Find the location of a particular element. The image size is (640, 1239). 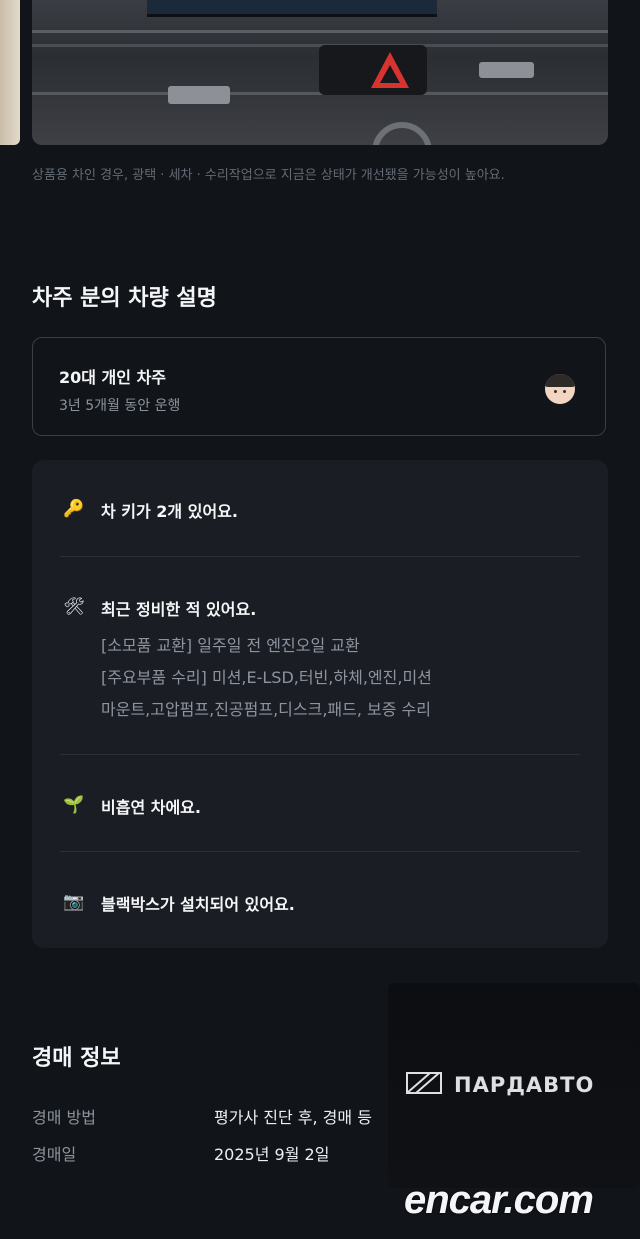

seedling-icon: 🌱 is located at coordinates (74, 805).